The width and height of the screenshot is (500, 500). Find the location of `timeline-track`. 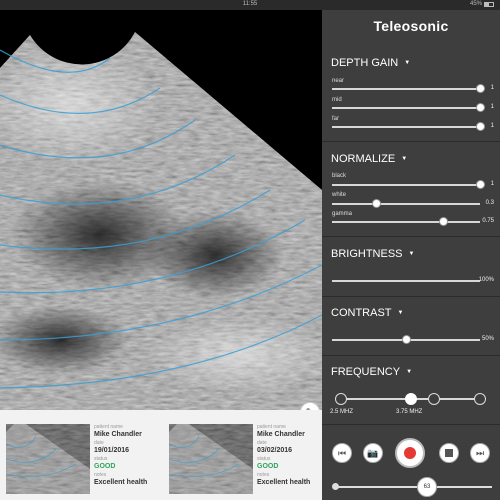

timeline-track is located at coordinates (414, 487).